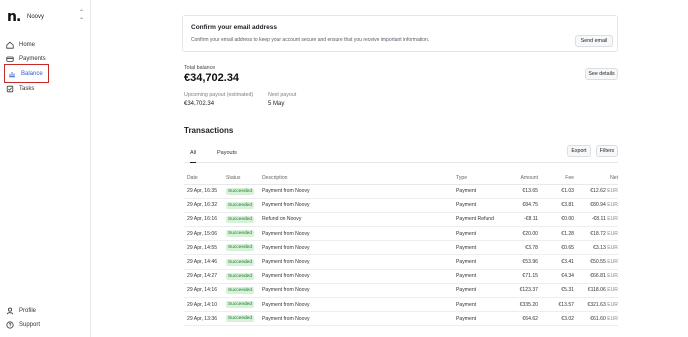 This screenshot has height=337, width=688. Describe the element at coordinates (205, 179) in the screenshot. I see `column-header-date: Date` at that location.